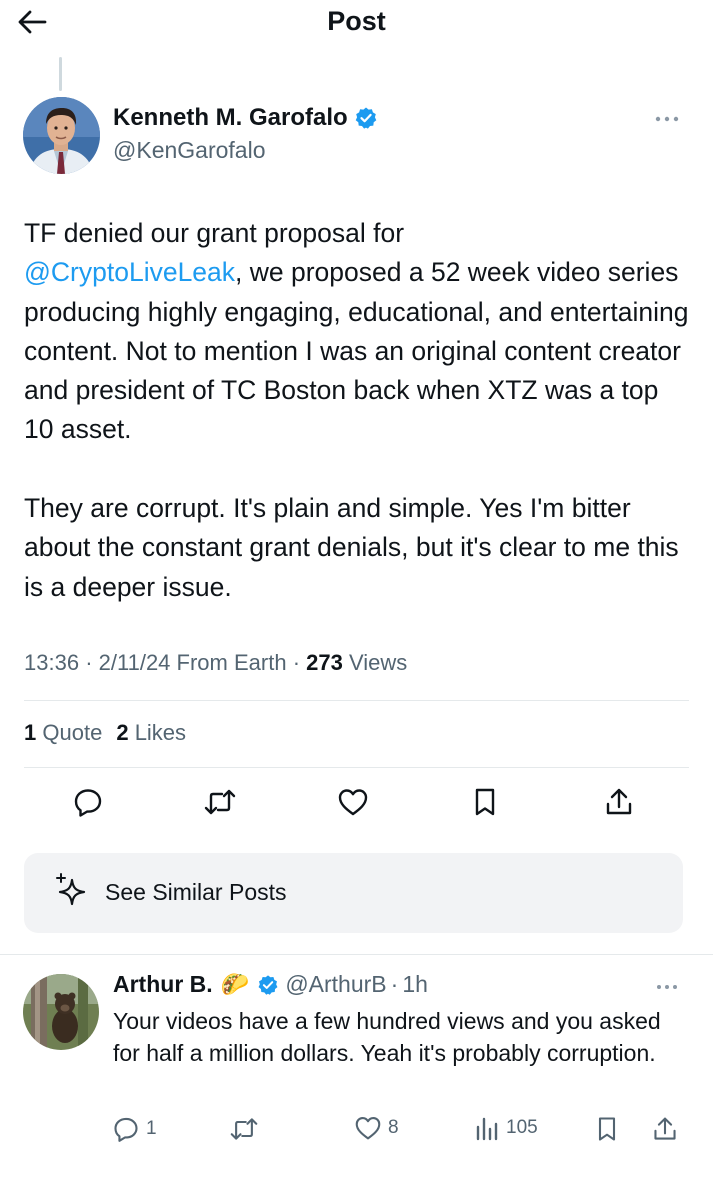 The width and height of the screenshot is (713, 1200). Describe the element at coordinates (189, 150) in the screenshot. I see `author-handle: @KenGarofalo` at that location.